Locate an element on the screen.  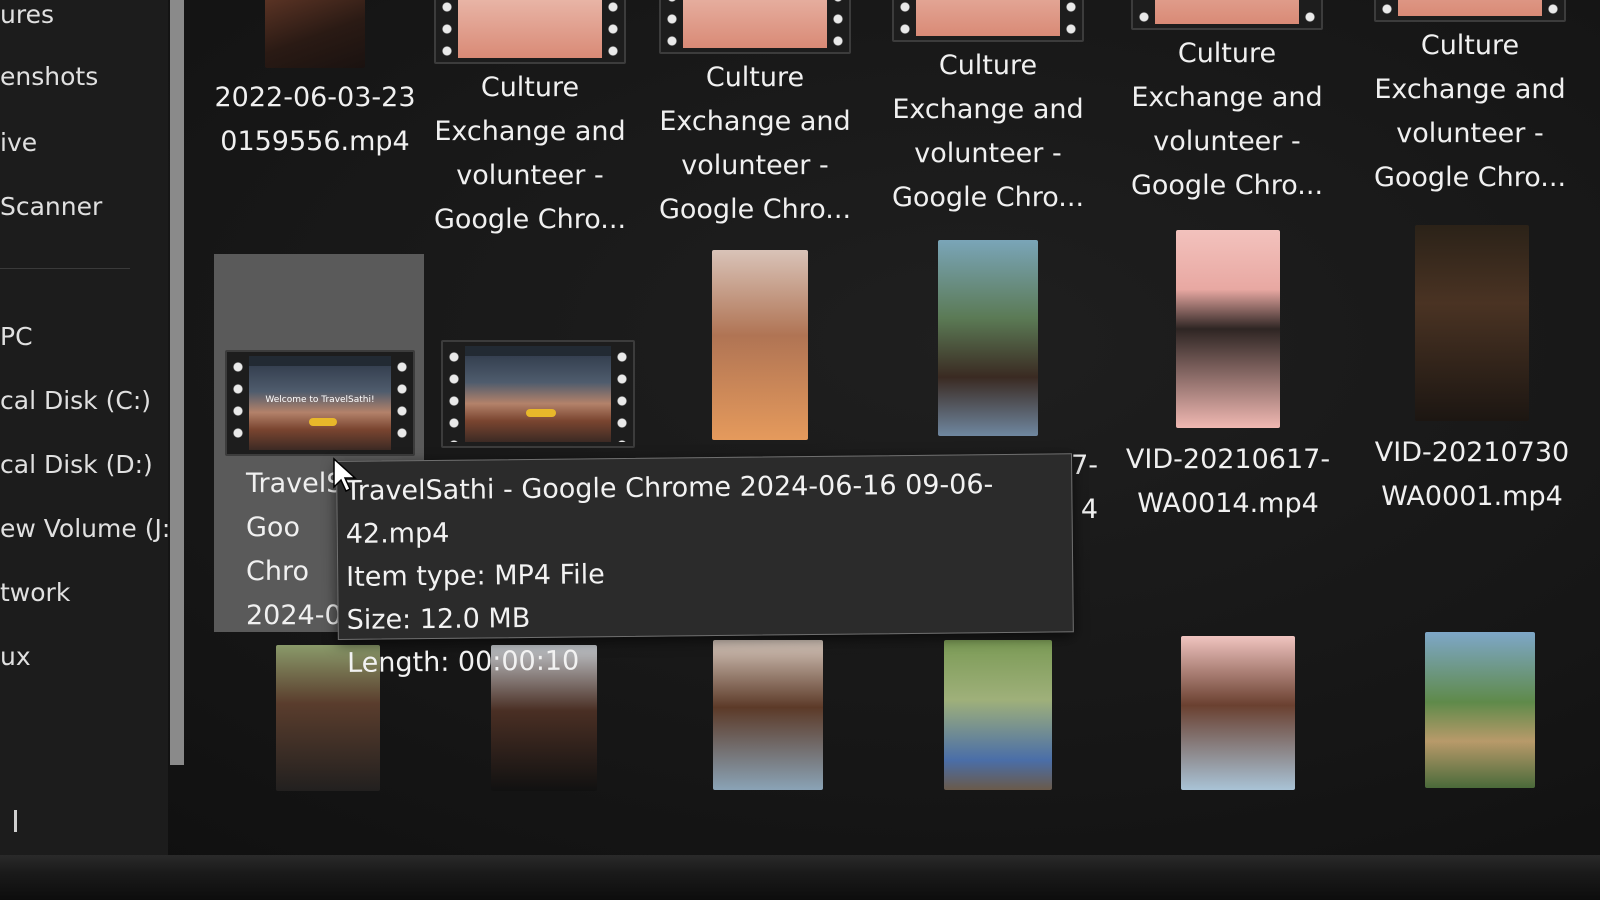
sidebar-item-drive: ive is located at coordinates (18, 142).